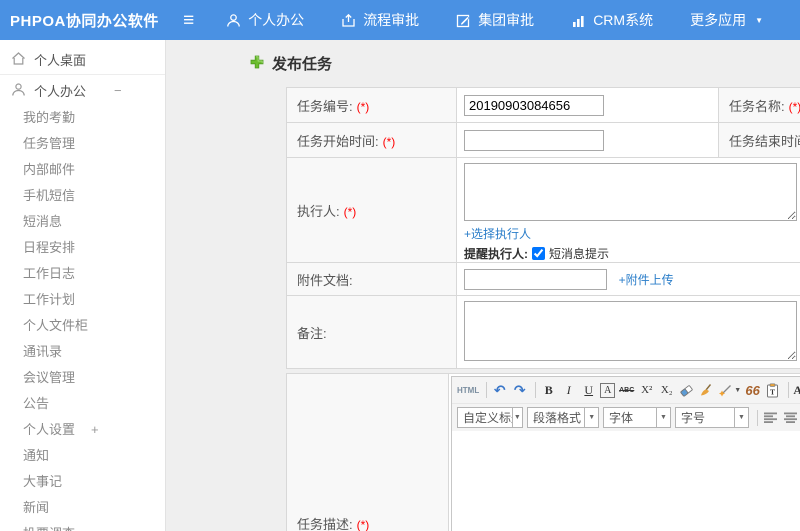  Describe the element at coordinates (718, 20) in the screenshot. I see `nav-label: 更多应用` at that location.